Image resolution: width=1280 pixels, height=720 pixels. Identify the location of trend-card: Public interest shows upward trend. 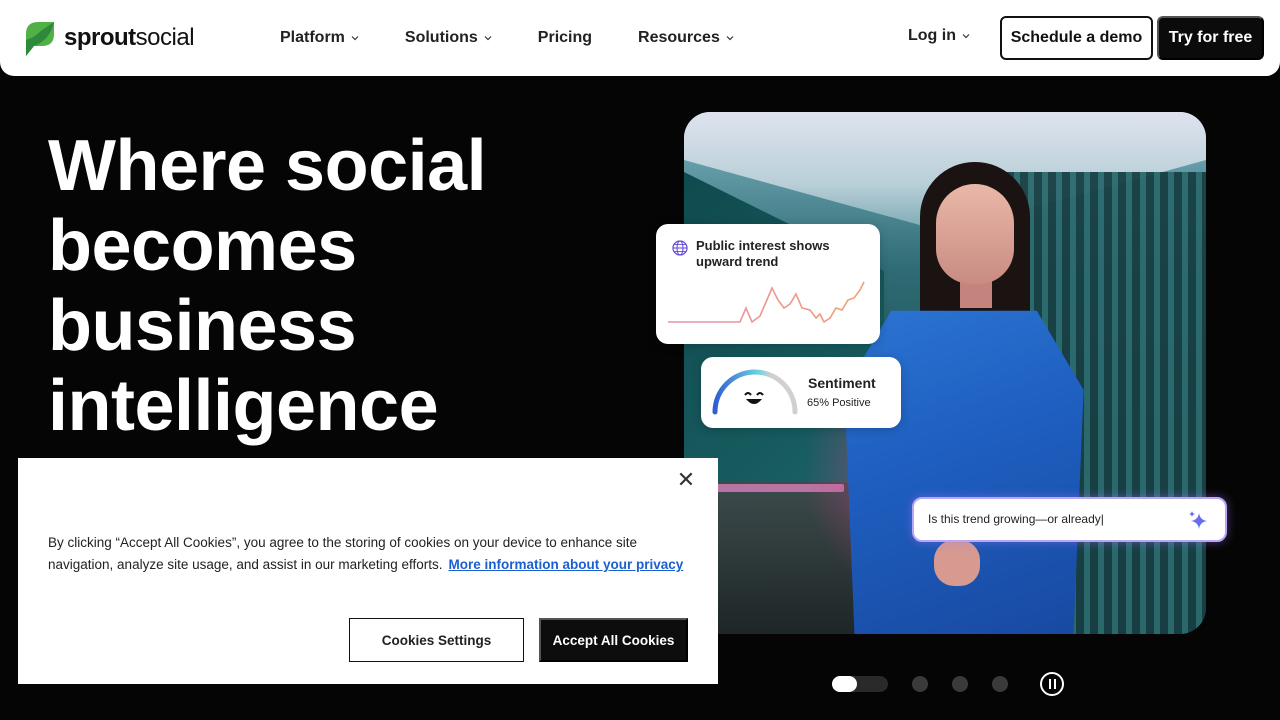
(768, 284).